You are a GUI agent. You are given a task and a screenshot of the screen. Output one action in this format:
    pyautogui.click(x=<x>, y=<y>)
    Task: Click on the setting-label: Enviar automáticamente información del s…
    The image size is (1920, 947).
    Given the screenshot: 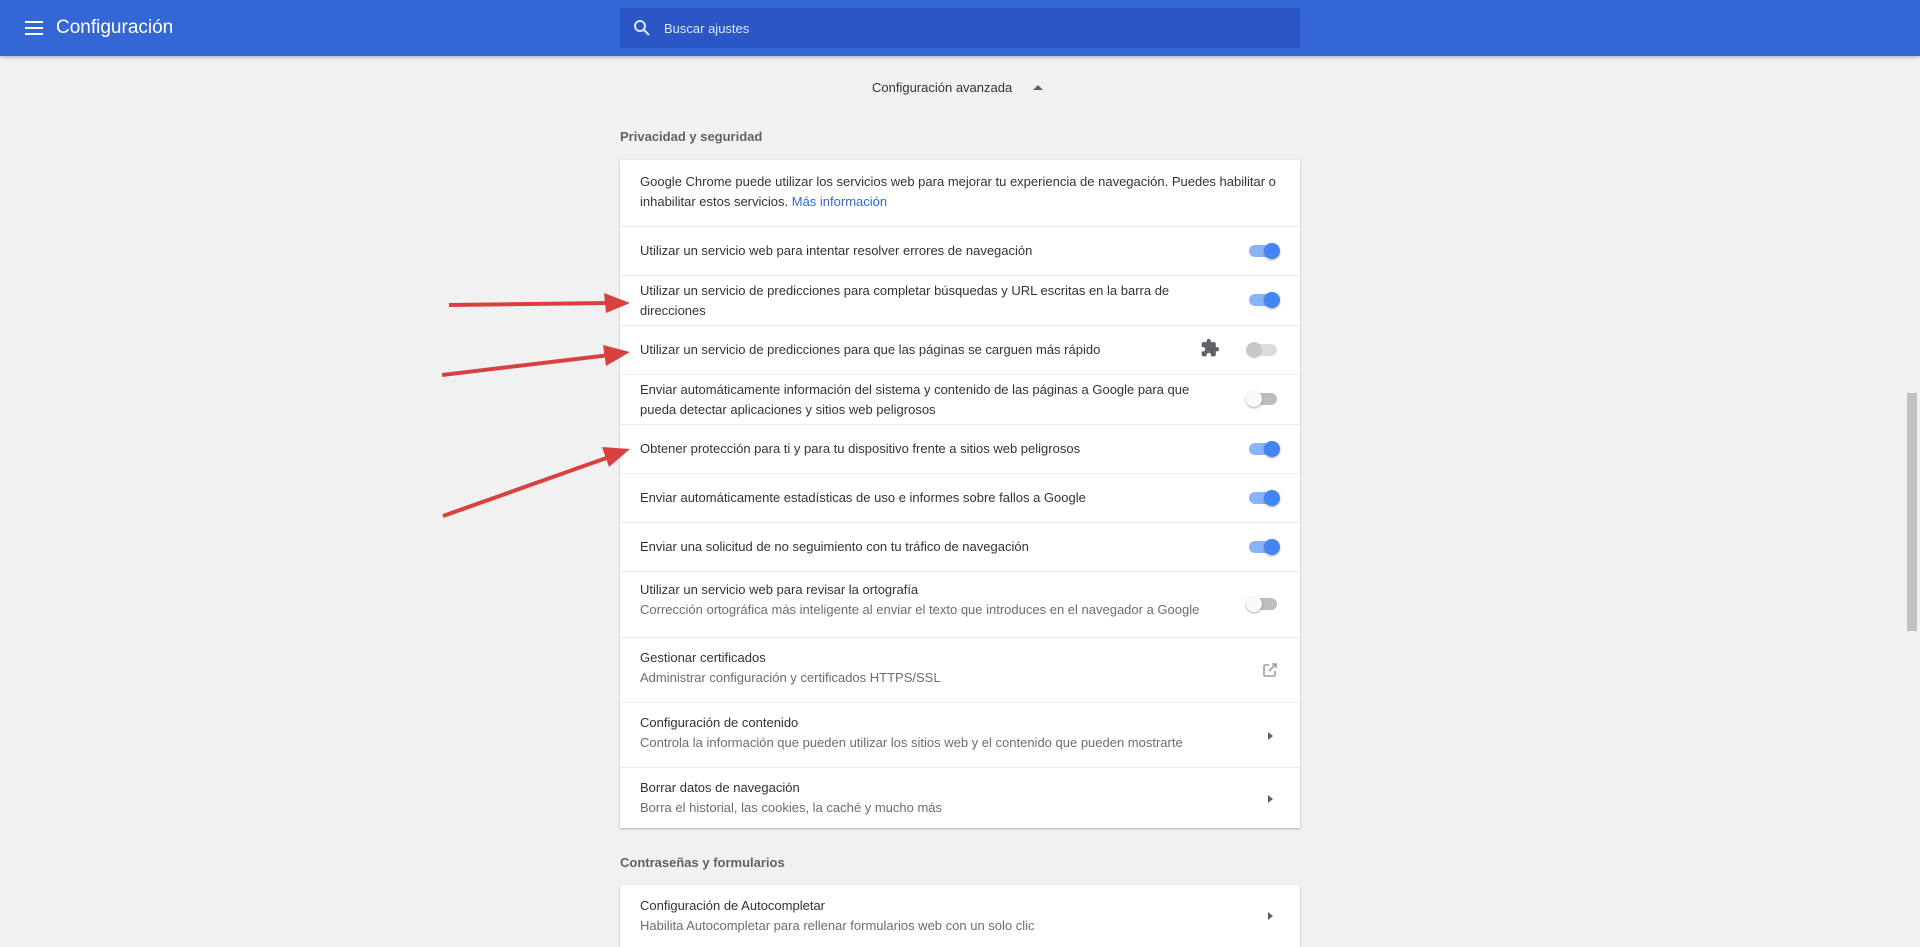 What is the action you would take?
    pyautogui.click(x=915, y=399)
    